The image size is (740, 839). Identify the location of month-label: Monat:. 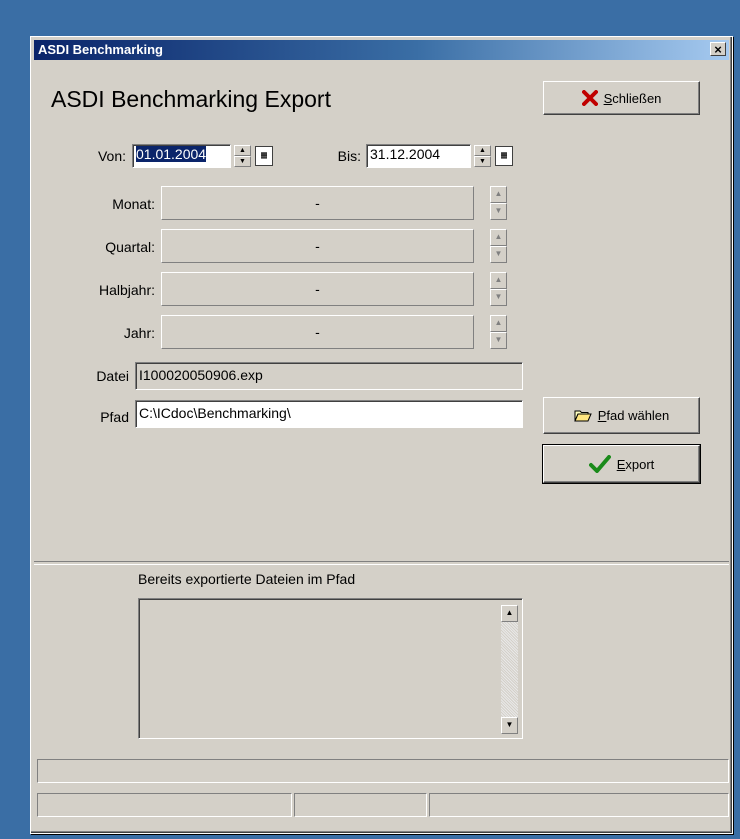
(133, 204).